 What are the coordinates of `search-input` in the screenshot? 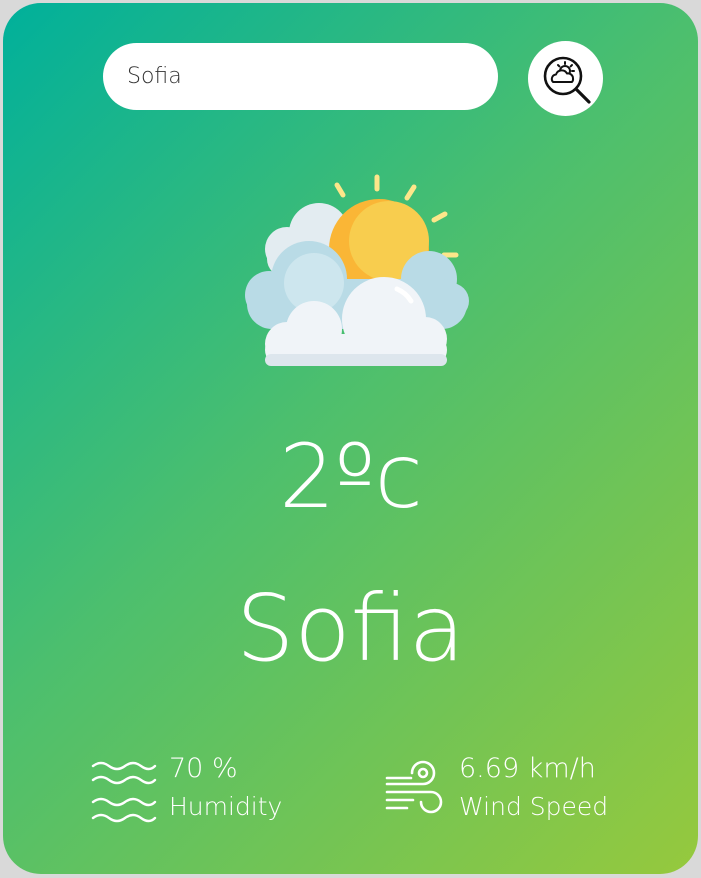 It's located at (300, 76).